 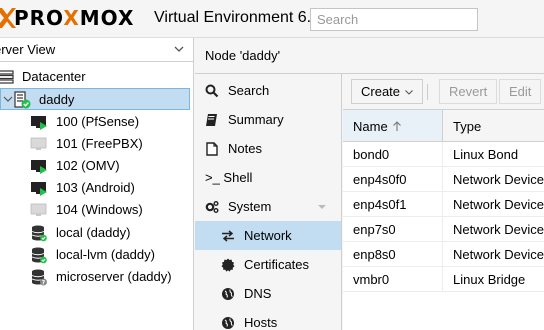 What do you see at coordinates (39, 277) in the screenshot?
I see `storage-unknown-icon: ?` at bounding box center [39, 277].